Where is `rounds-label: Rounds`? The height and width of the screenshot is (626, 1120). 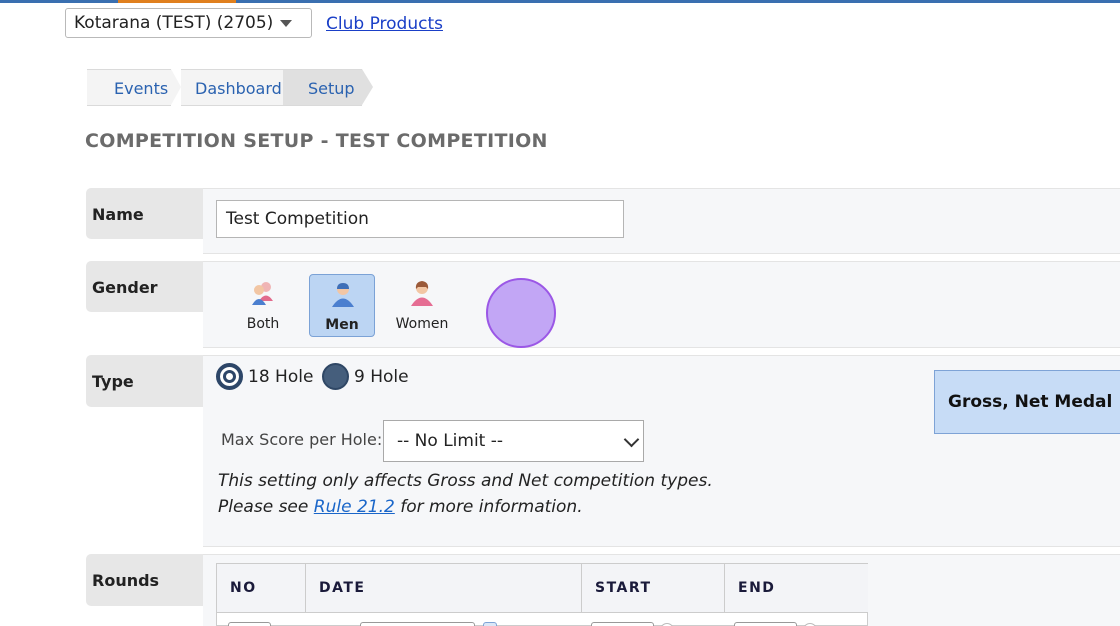
rounds-label: Rounds is located at coordinates (144, 580).